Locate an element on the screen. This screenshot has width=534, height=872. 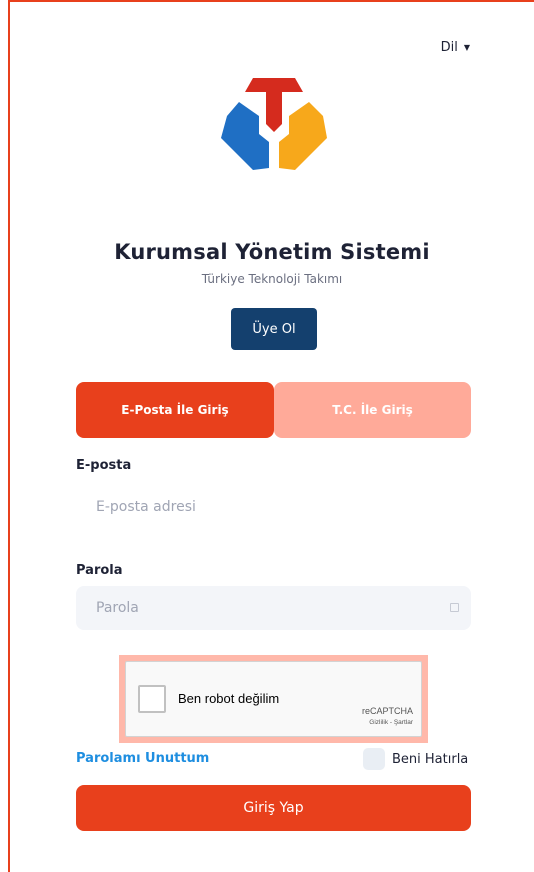
frame-border-top is located at coordinates (271, 1).